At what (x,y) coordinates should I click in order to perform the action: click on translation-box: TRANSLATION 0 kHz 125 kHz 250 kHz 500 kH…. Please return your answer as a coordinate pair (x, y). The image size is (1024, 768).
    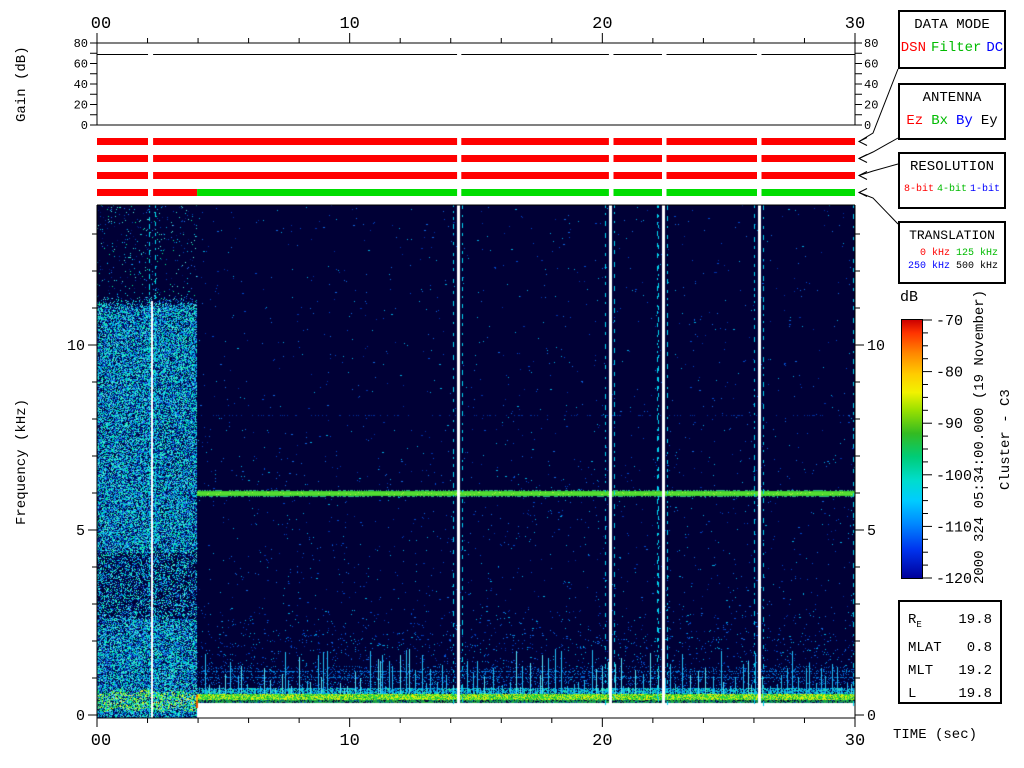
    Looking at the image, I should click on (952, 252).